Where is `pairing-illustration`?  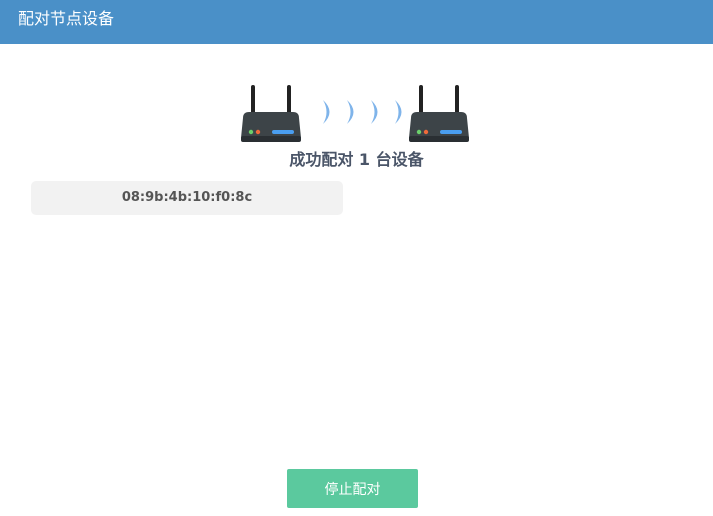
pairing-illustration is located at coordinates (356, 114).